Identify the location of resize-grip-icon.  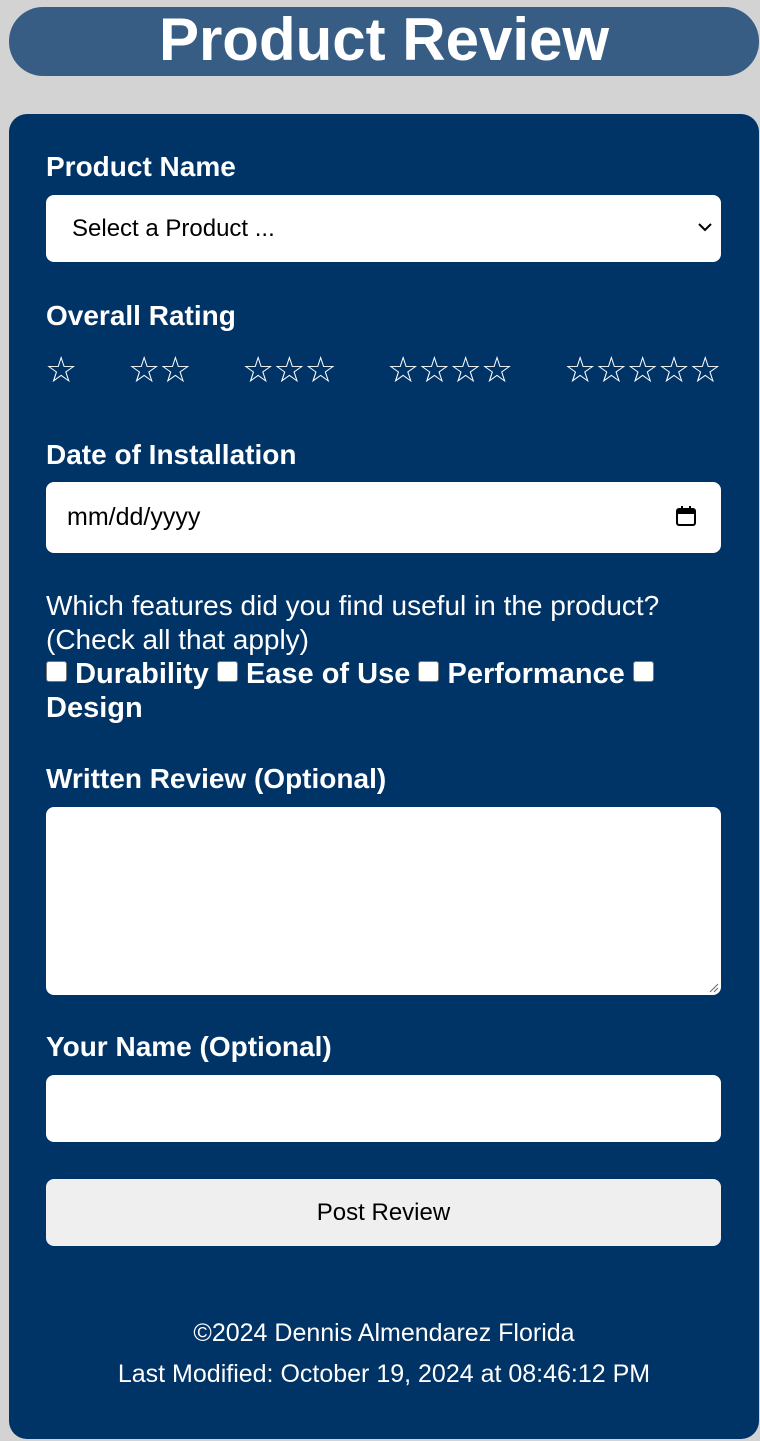
(713, 987).